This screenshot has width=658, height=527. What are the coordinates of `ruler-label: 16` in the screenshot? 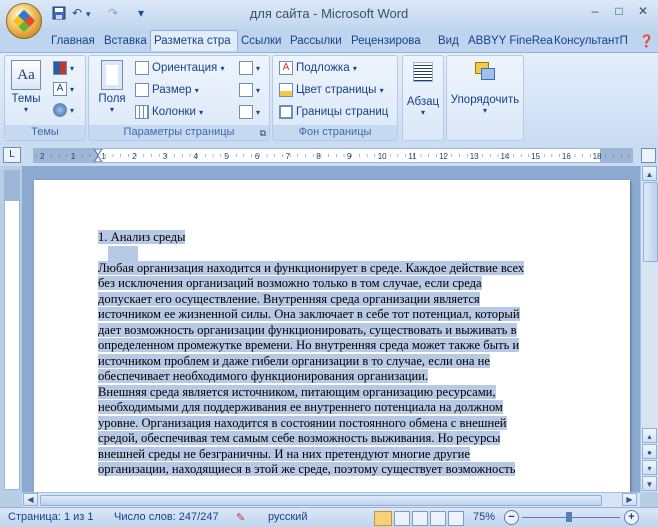 It's located at (566, 156).